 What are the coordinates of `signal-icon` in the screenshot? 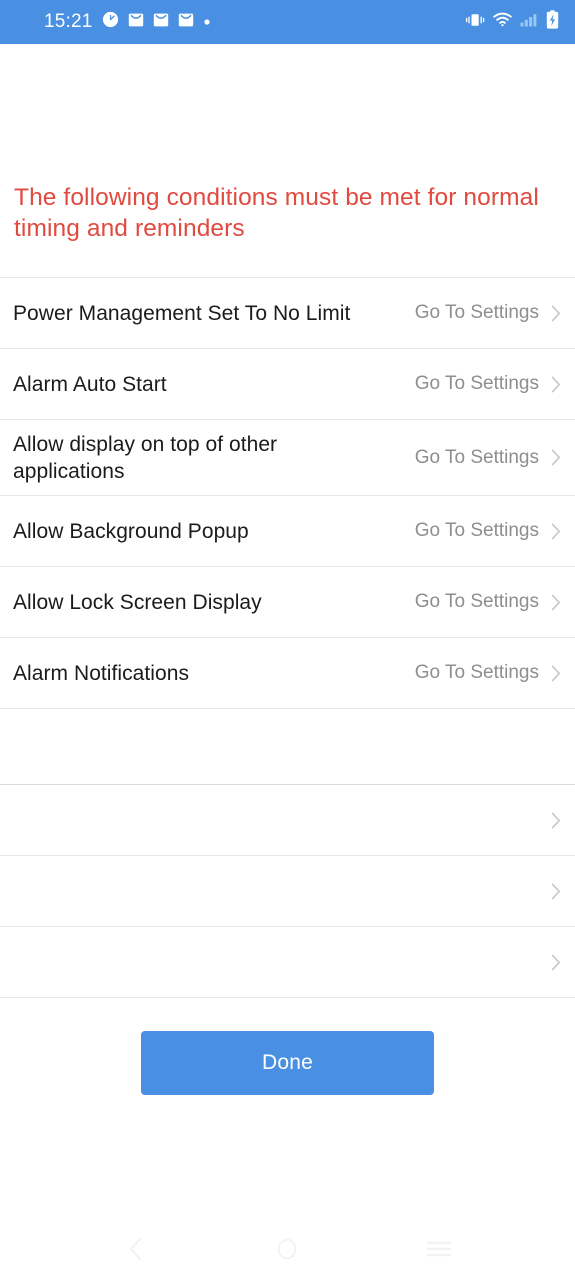 It's located at (529, 22).